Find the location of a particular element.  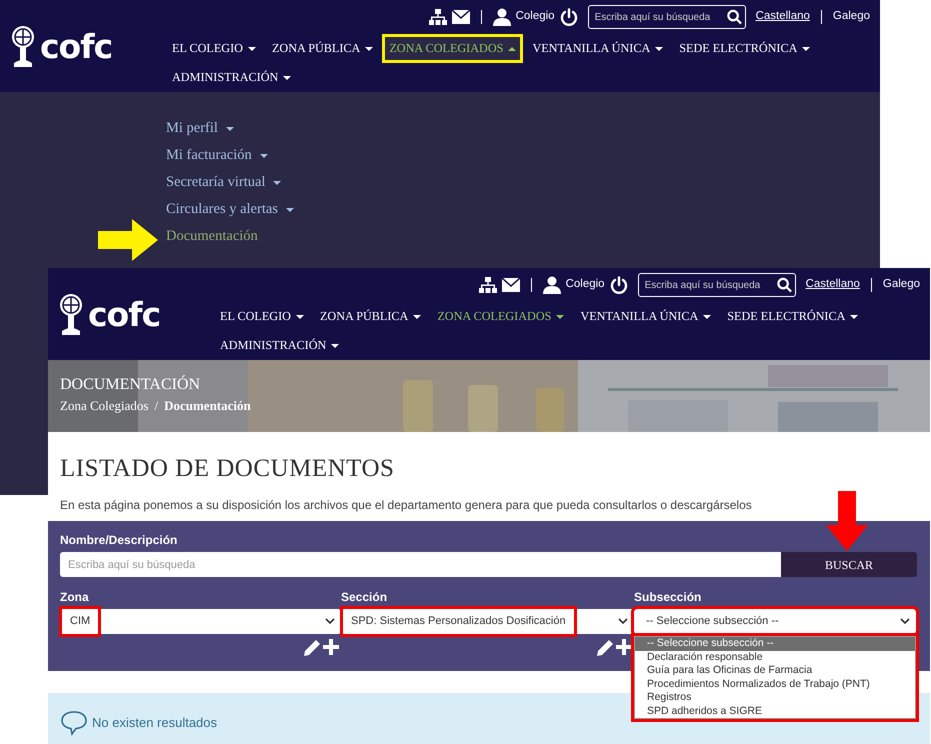

alert-text: No existen resultados is located at coordinates (155, 723).